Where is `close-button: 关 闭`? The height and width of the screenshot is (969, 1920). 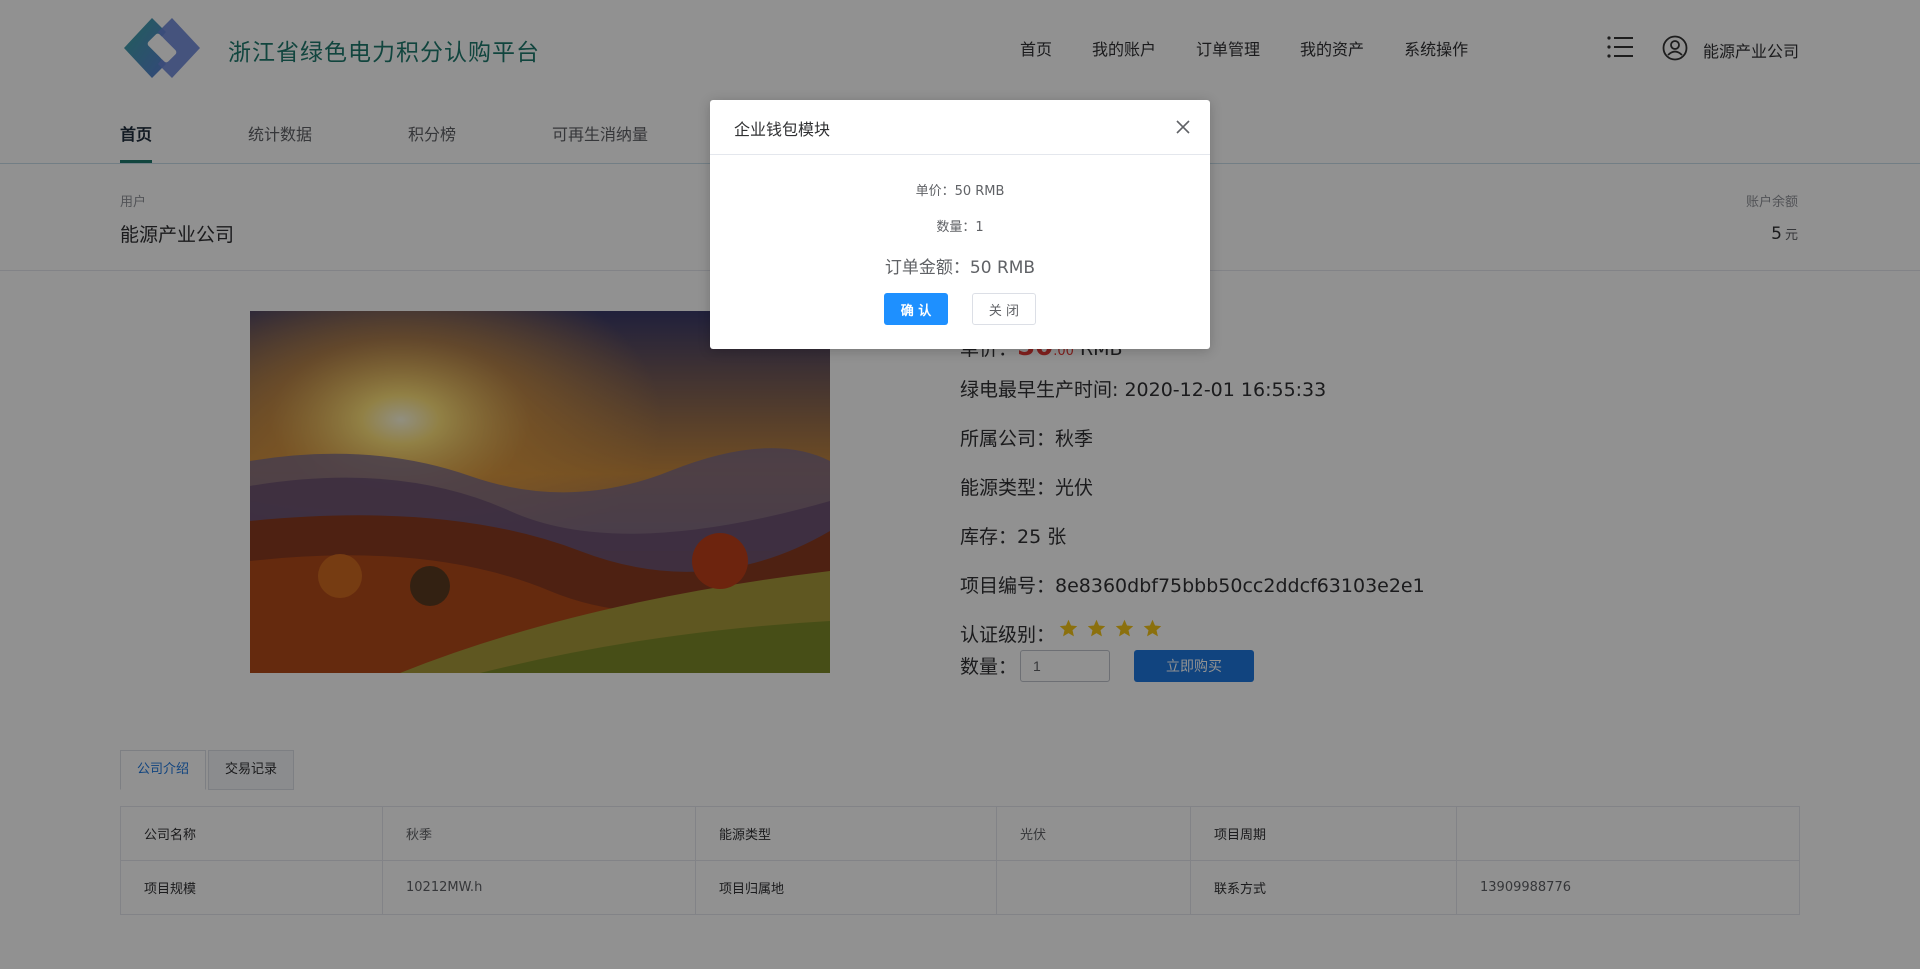 close-button: 关 闭 is located at coordinates (1004, 309).